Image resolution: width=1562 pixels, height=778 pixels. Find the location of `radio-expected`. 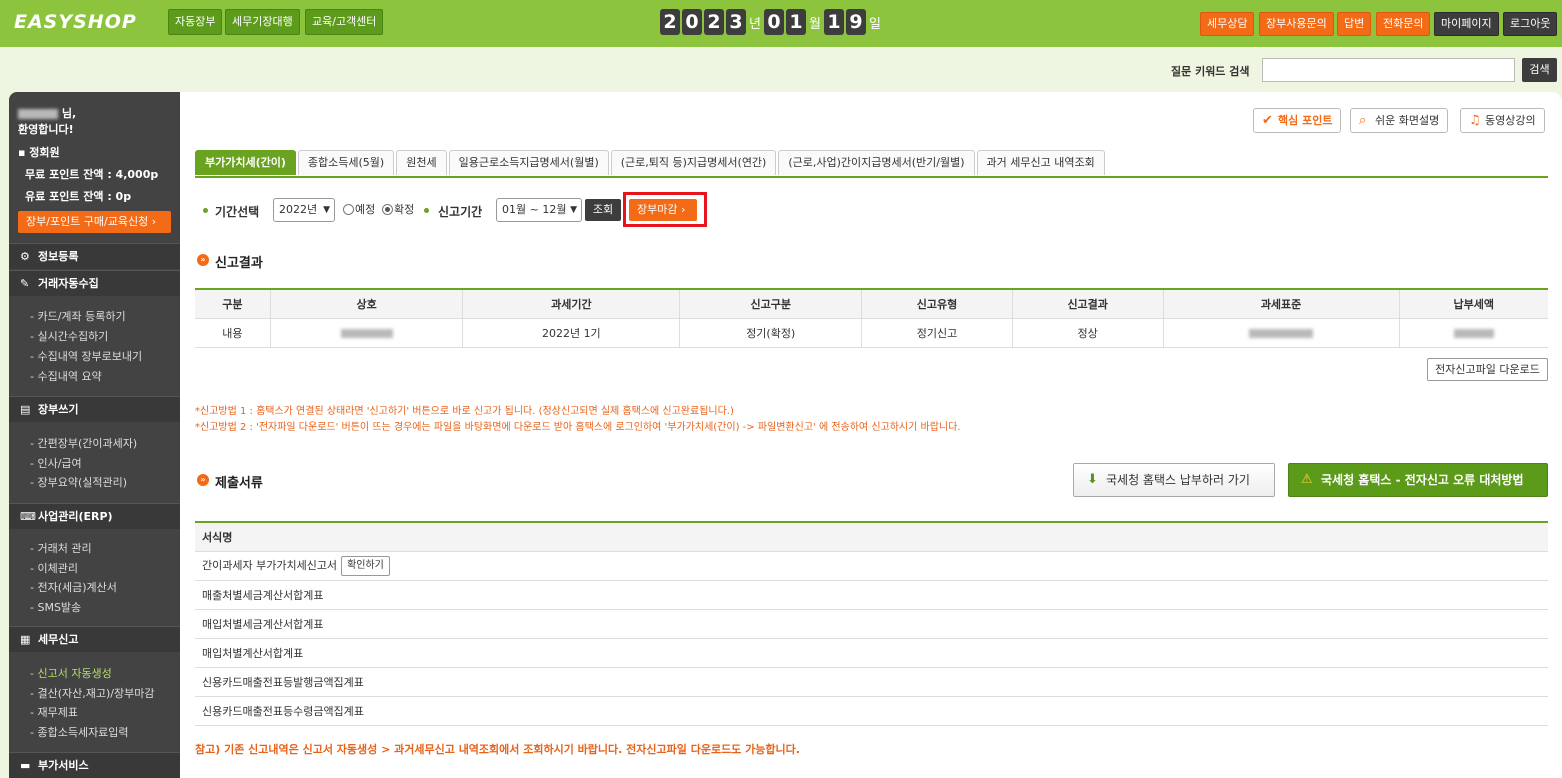

radio-expected is located at coordinates (348, 209).